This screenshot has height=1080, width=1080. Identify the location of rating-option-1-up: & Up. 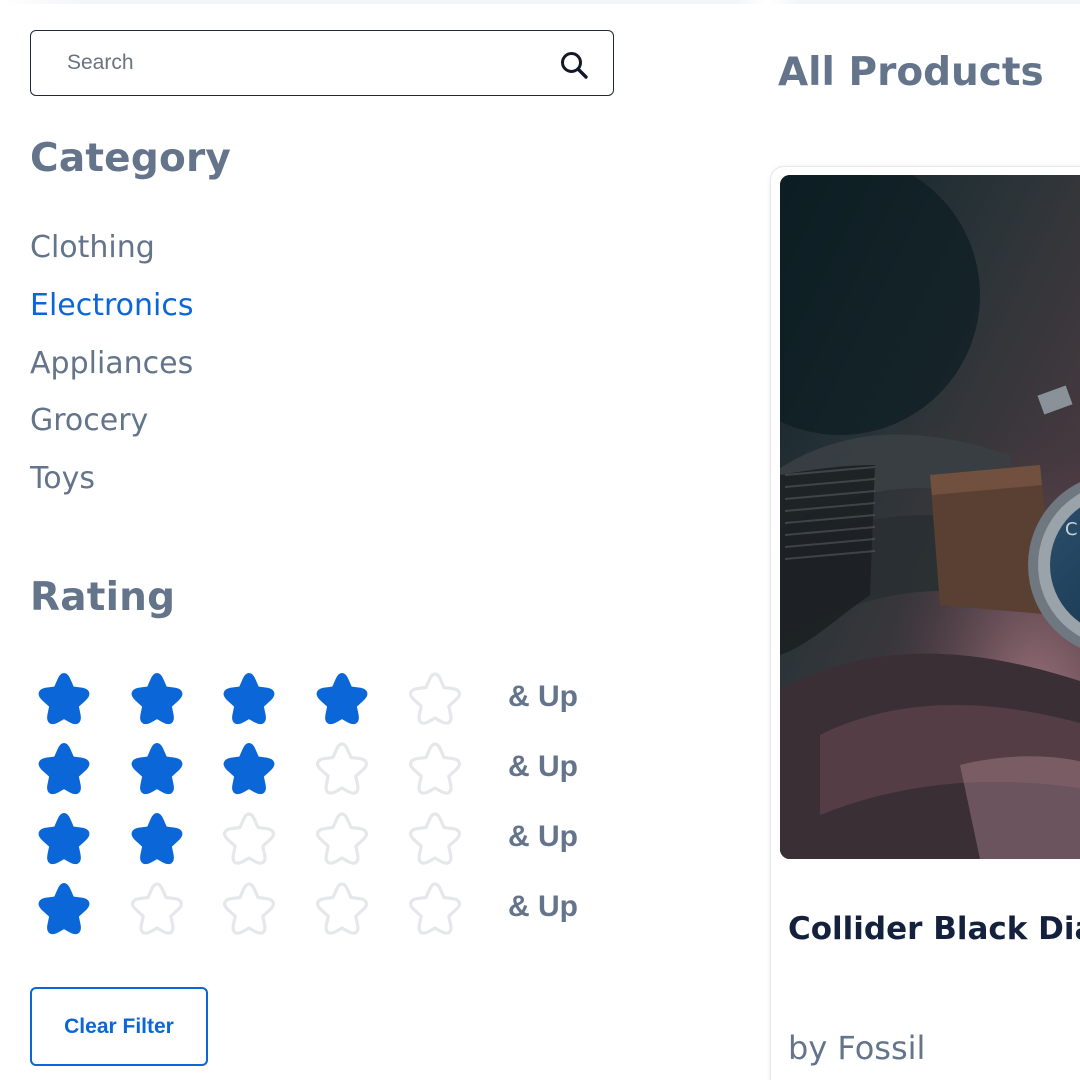
(336, 913).